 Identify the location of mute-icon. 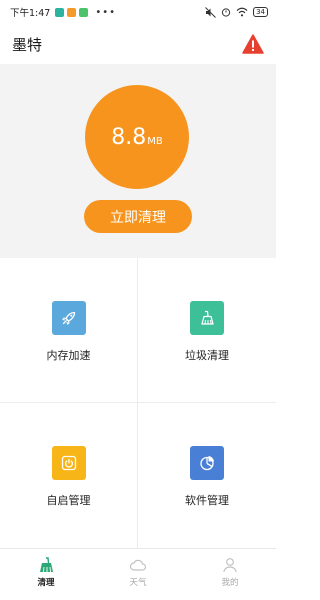
(210, 12).